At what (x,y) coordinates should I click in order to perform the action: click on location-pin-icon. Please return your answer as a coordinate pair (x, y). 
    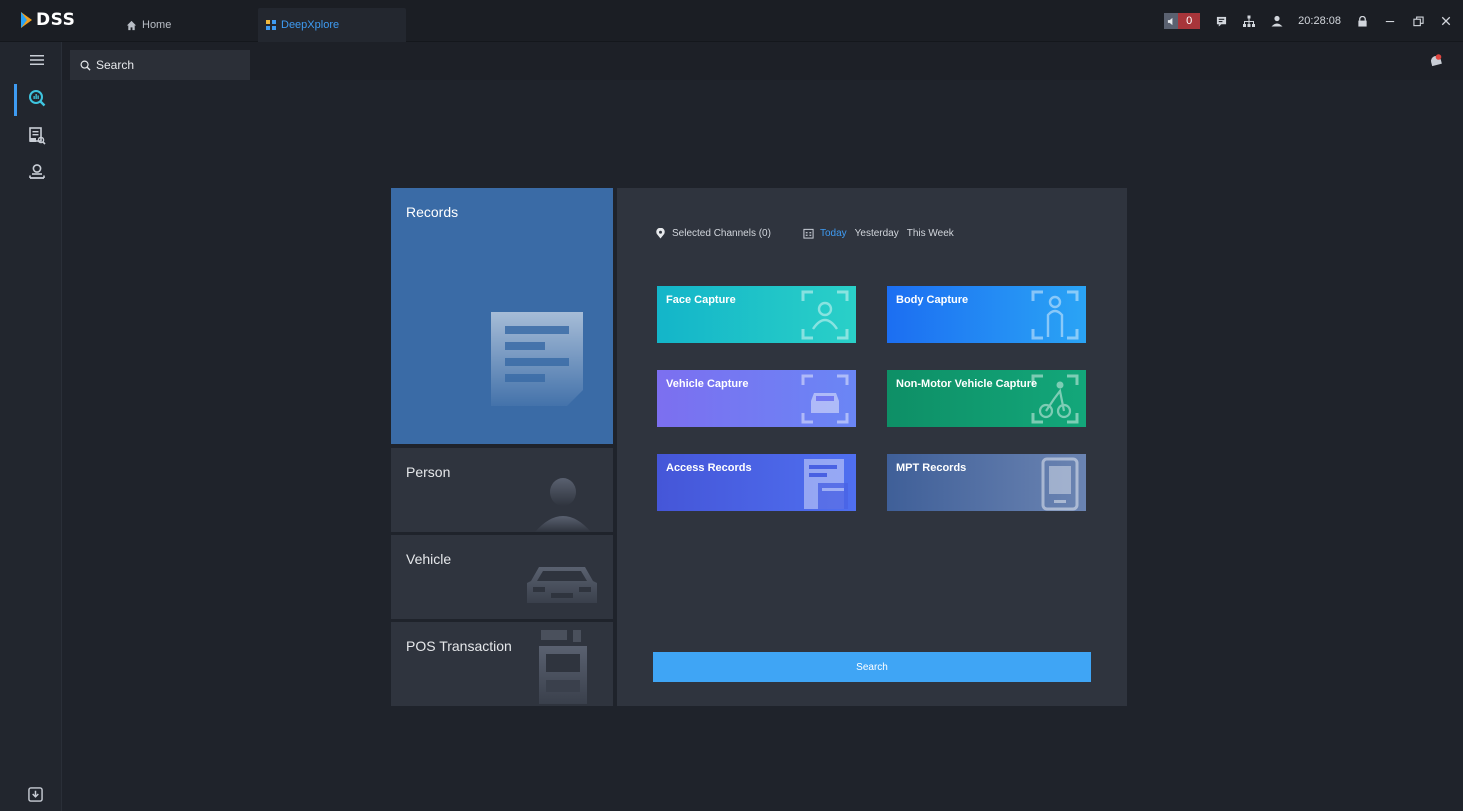
    Looking at the image, I should click on (660, 233).